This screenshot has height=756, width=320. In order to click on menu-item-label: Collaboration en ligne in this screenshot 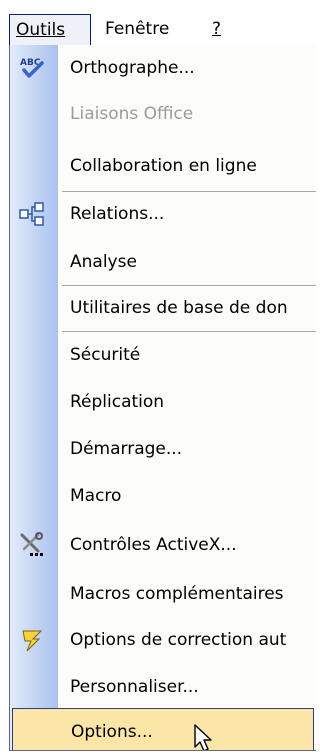, I will do `click(163, 166)`.